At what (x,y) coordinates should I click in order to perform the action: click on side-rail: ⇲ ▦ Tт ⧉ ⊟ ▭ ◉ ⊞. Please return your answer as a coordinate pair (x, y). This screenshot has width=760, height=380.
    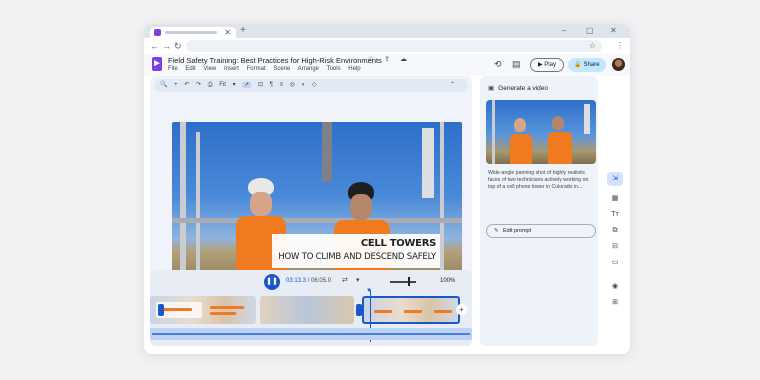
    Looking at the image, I should click on (615, 211).